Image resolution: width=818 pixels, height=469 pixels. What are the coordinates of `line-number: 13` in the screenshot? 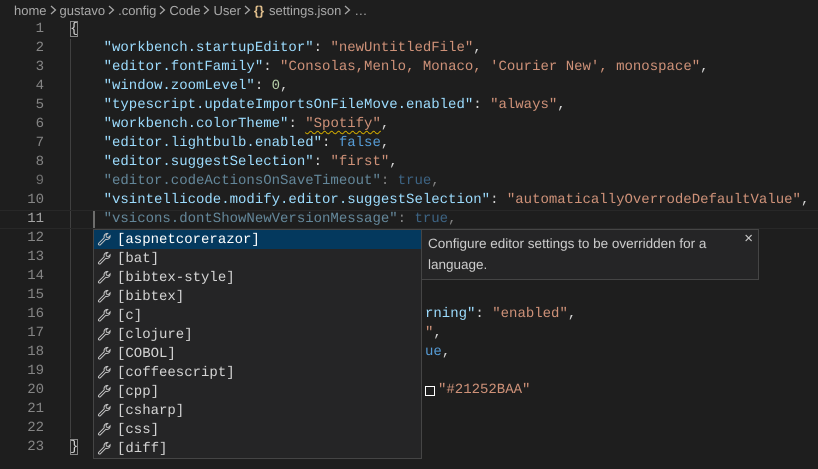 It's located at (35, 257).